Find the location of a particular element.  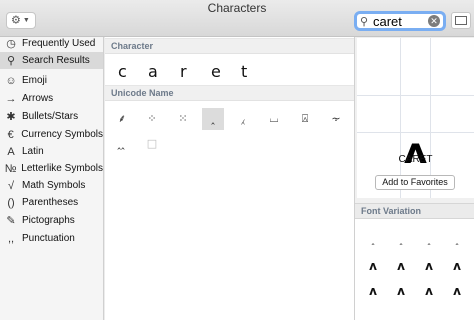

sidebar-item-emoji: ☺ Emoji is located at coordinates (51, 80).